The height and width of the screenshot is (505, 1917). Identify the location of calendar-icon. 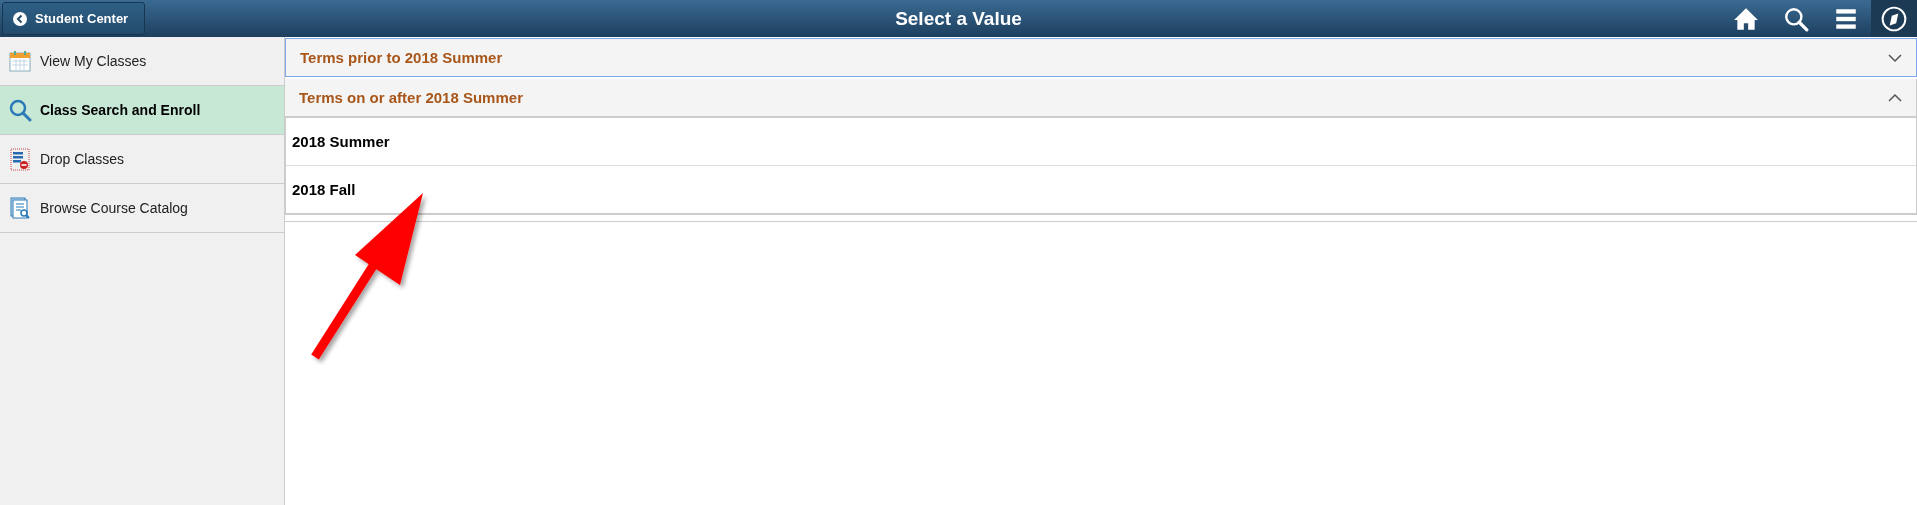
(20, 61).